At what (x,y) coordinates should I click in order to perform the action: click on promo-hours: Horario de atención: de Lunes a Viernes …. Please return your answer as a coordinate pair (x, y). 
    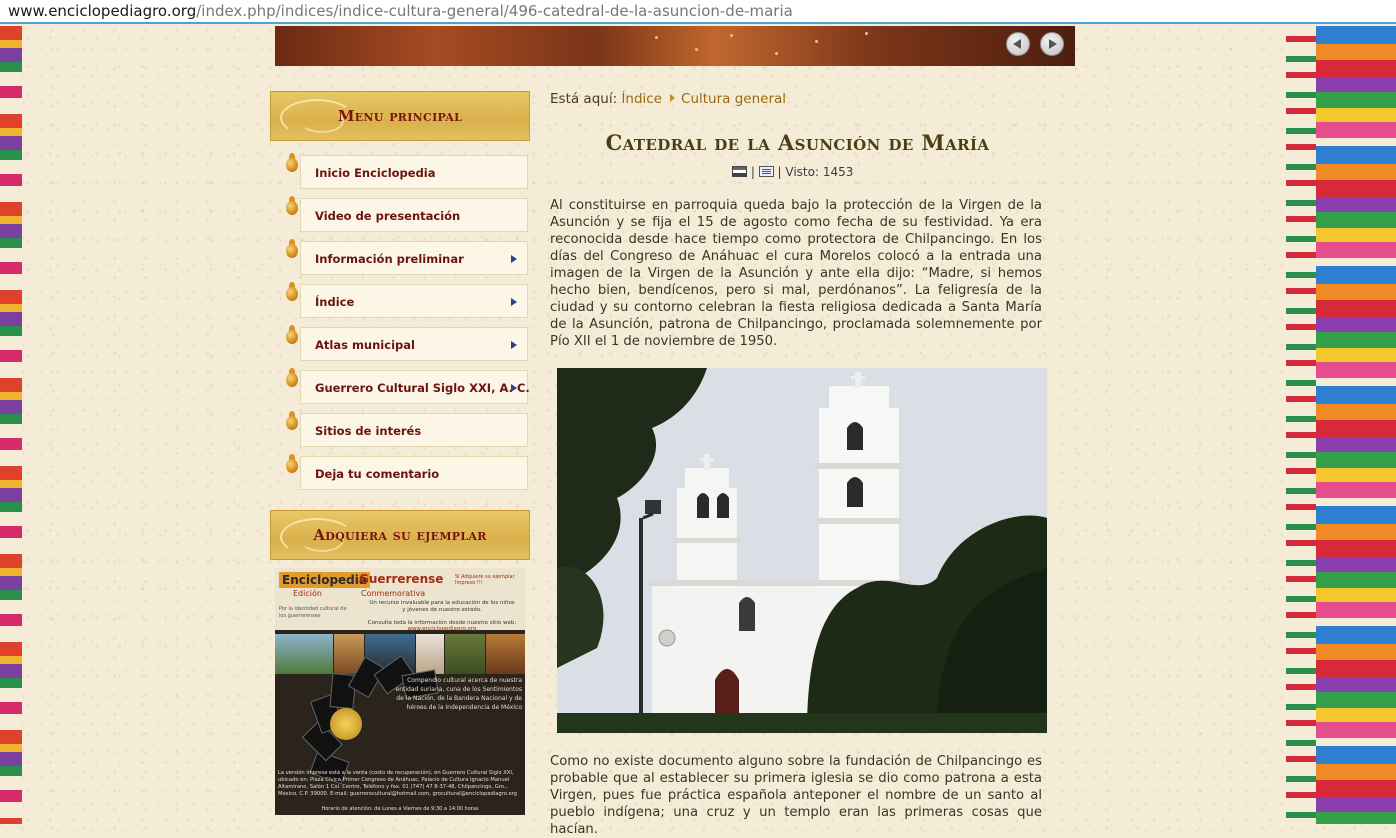
    Looking at the image, I should click on (400, 809).